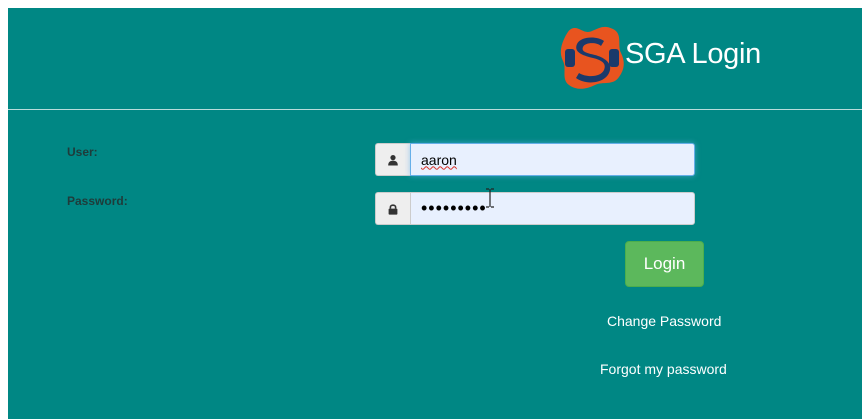 The width and height of the screenshot is (867, 419). What do you see at coordinates (82, 152) in the screenshot?
I see `user-label: User:` at bounding box center [82, 152].